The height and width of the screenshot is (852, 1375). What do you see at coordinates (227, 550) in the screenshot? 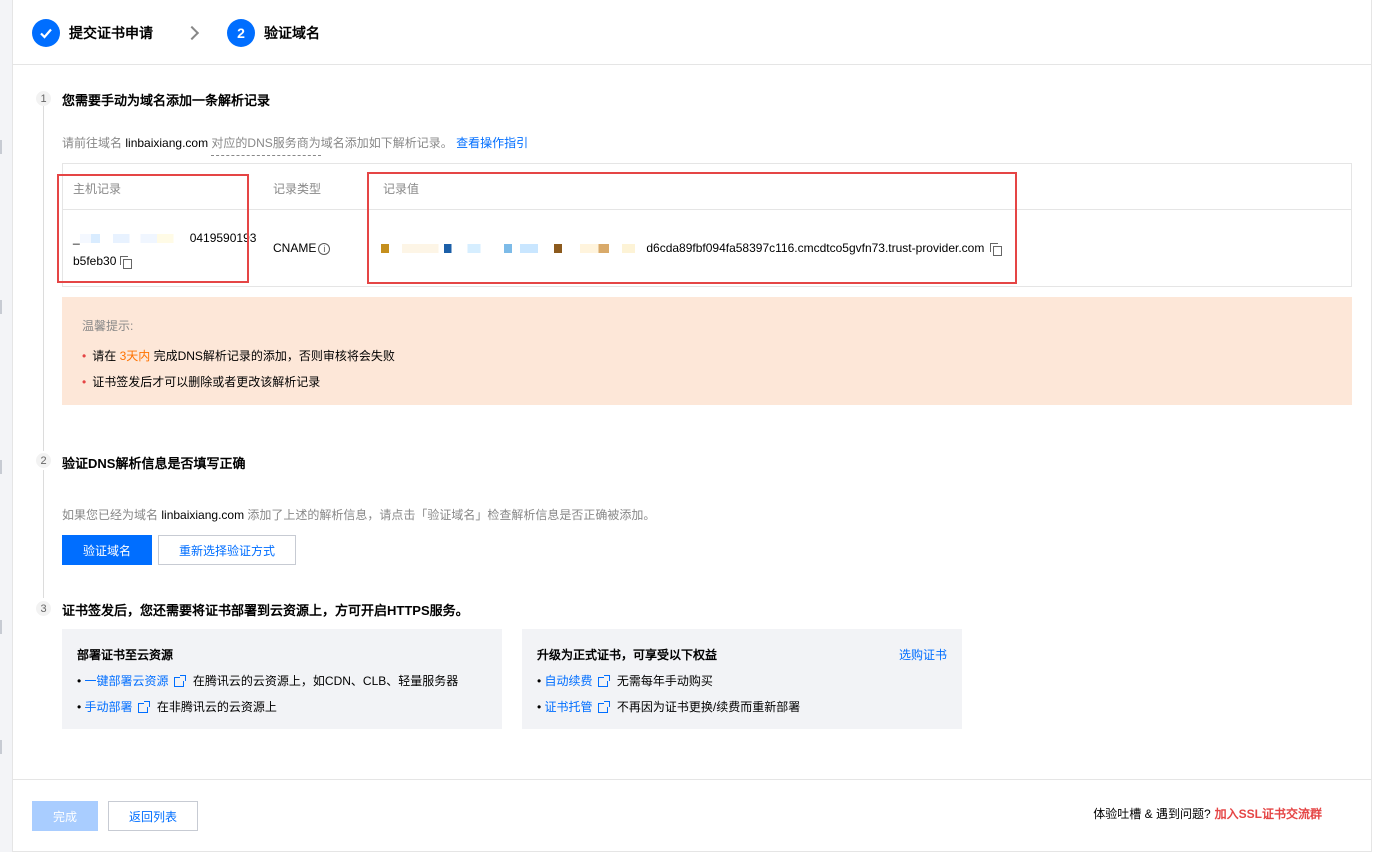
I see `reselect-method-button: 重新选择验证方式` at bounding box center [227, 550].